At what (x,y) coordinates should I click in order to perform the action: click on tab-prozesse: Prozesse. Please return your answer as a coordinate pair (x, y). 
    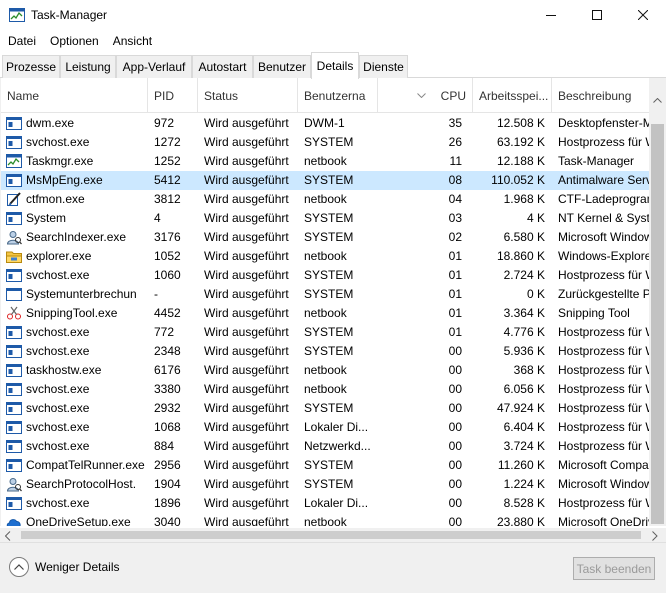
    Looking at the image, I should click on (31, 66).